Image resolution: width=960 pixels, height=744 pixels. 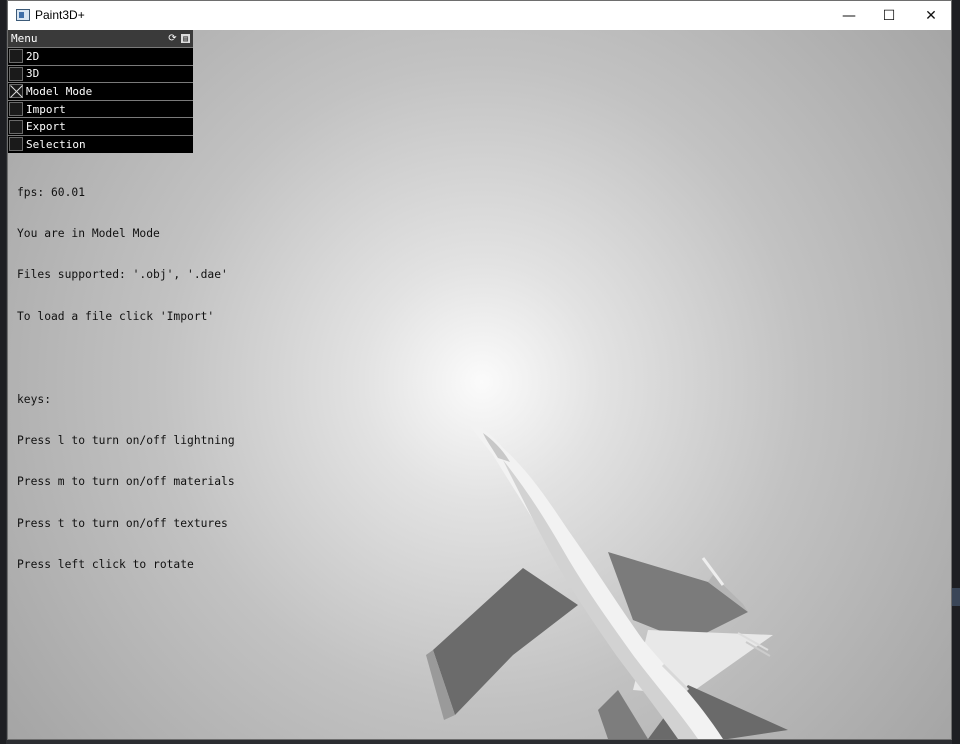 What do you see at coordinates (505, 641) in the screenshot?
I see `jet-left-wing` at bounding box center [505, 641].